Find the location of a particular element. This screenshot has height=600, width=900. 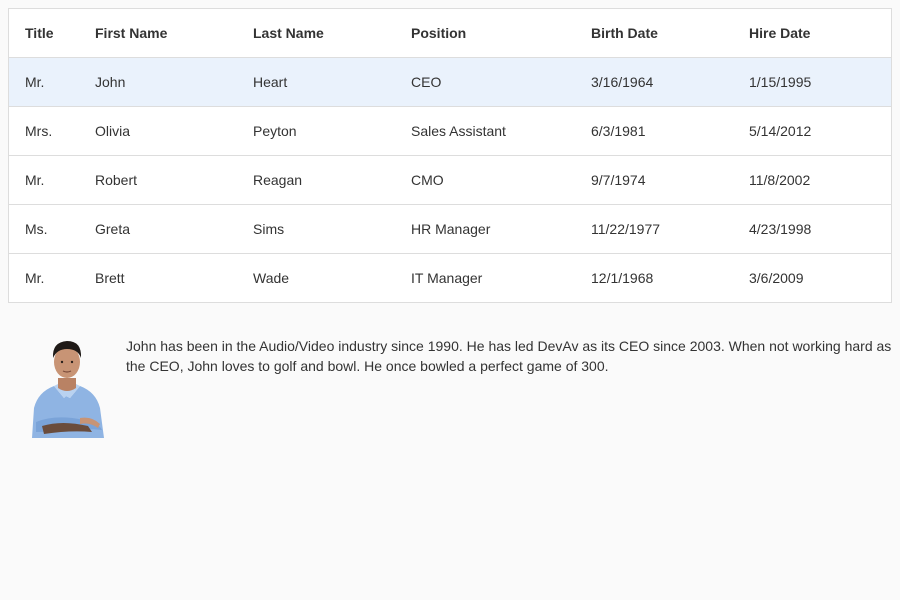

cell-hire-date: 4/23/1998 is located at coordinates (780, 229).